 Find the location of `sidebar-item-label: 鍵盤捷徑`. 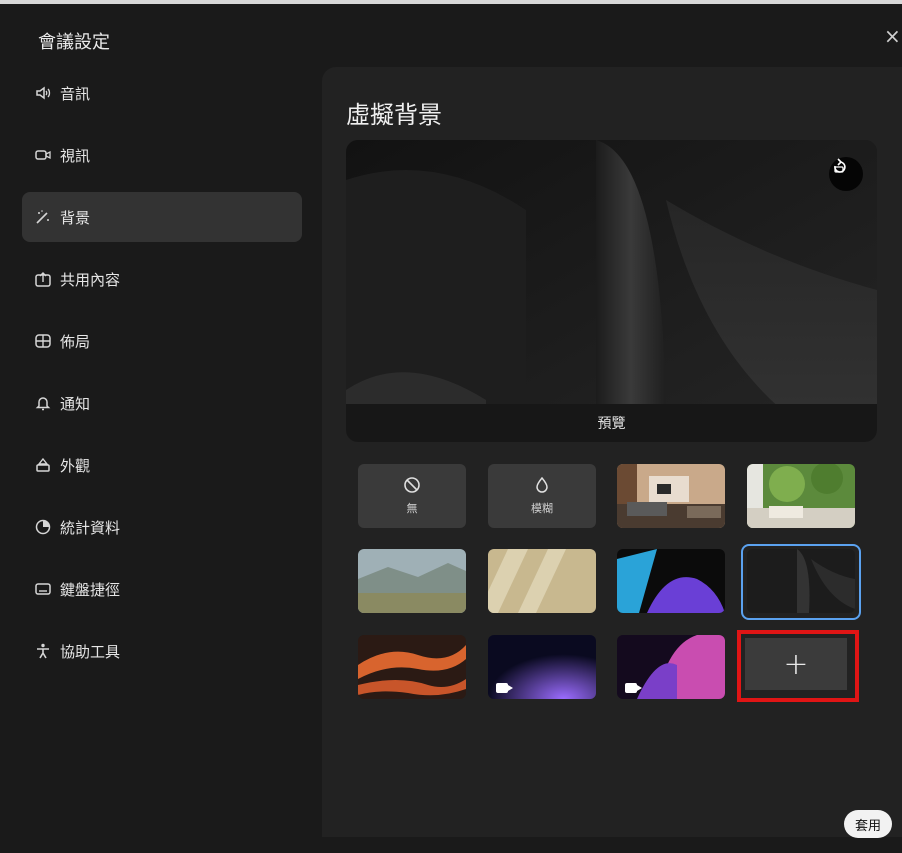

sidebar-item-label: 鍵盤捷徑 is located at coordinates (90, 589).